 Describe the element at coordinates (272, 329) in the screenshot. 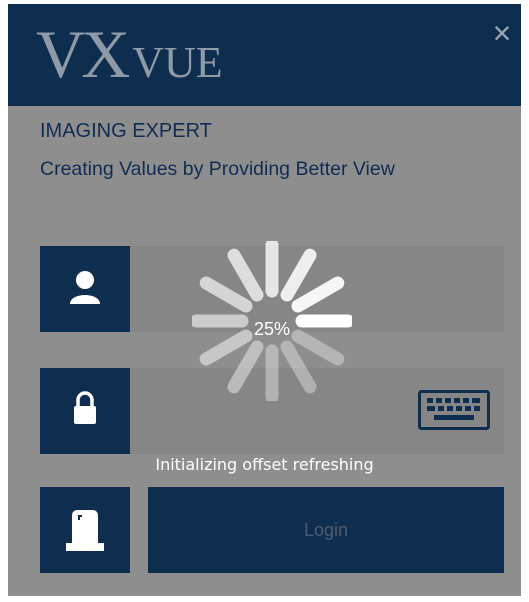

I see `progress-percent: 25%` at that location.